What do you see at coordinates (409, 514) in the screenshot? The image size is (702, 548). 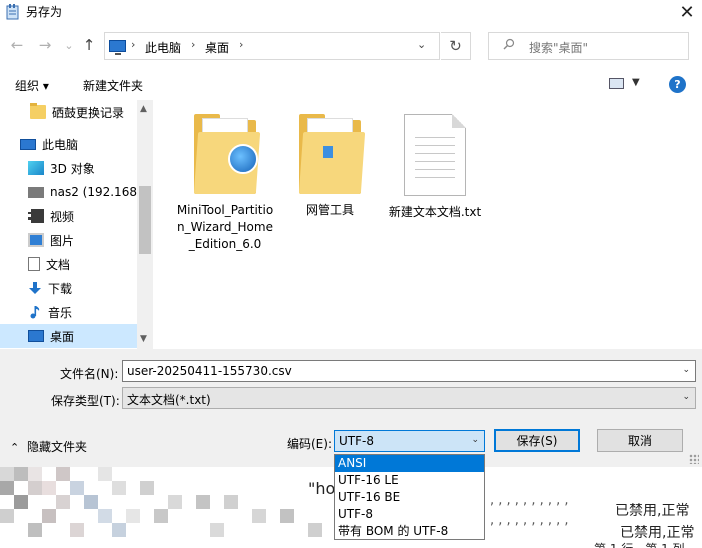 I see `encoding-option-utf8: UTF-8` at bounding box center [409, 514].